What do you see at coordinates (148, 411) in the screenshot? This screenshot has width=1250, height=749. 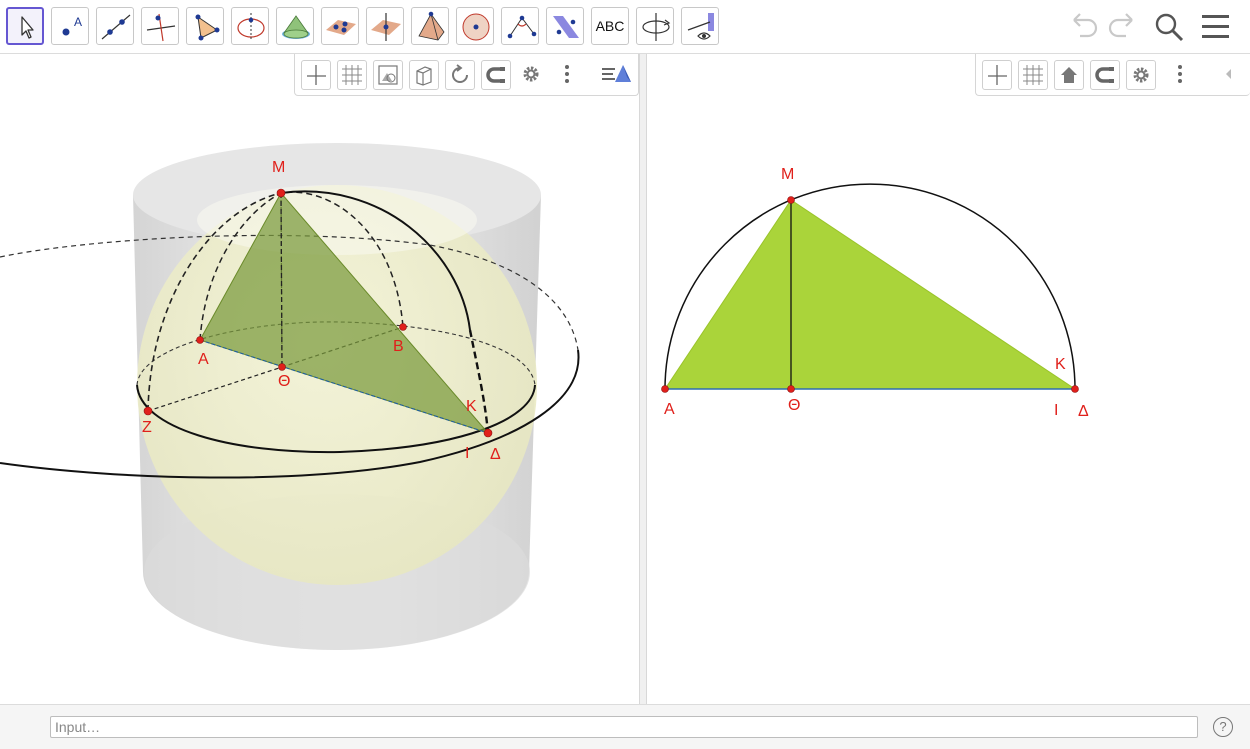 I see `point-z-3d` at bounding box center [148, 411].